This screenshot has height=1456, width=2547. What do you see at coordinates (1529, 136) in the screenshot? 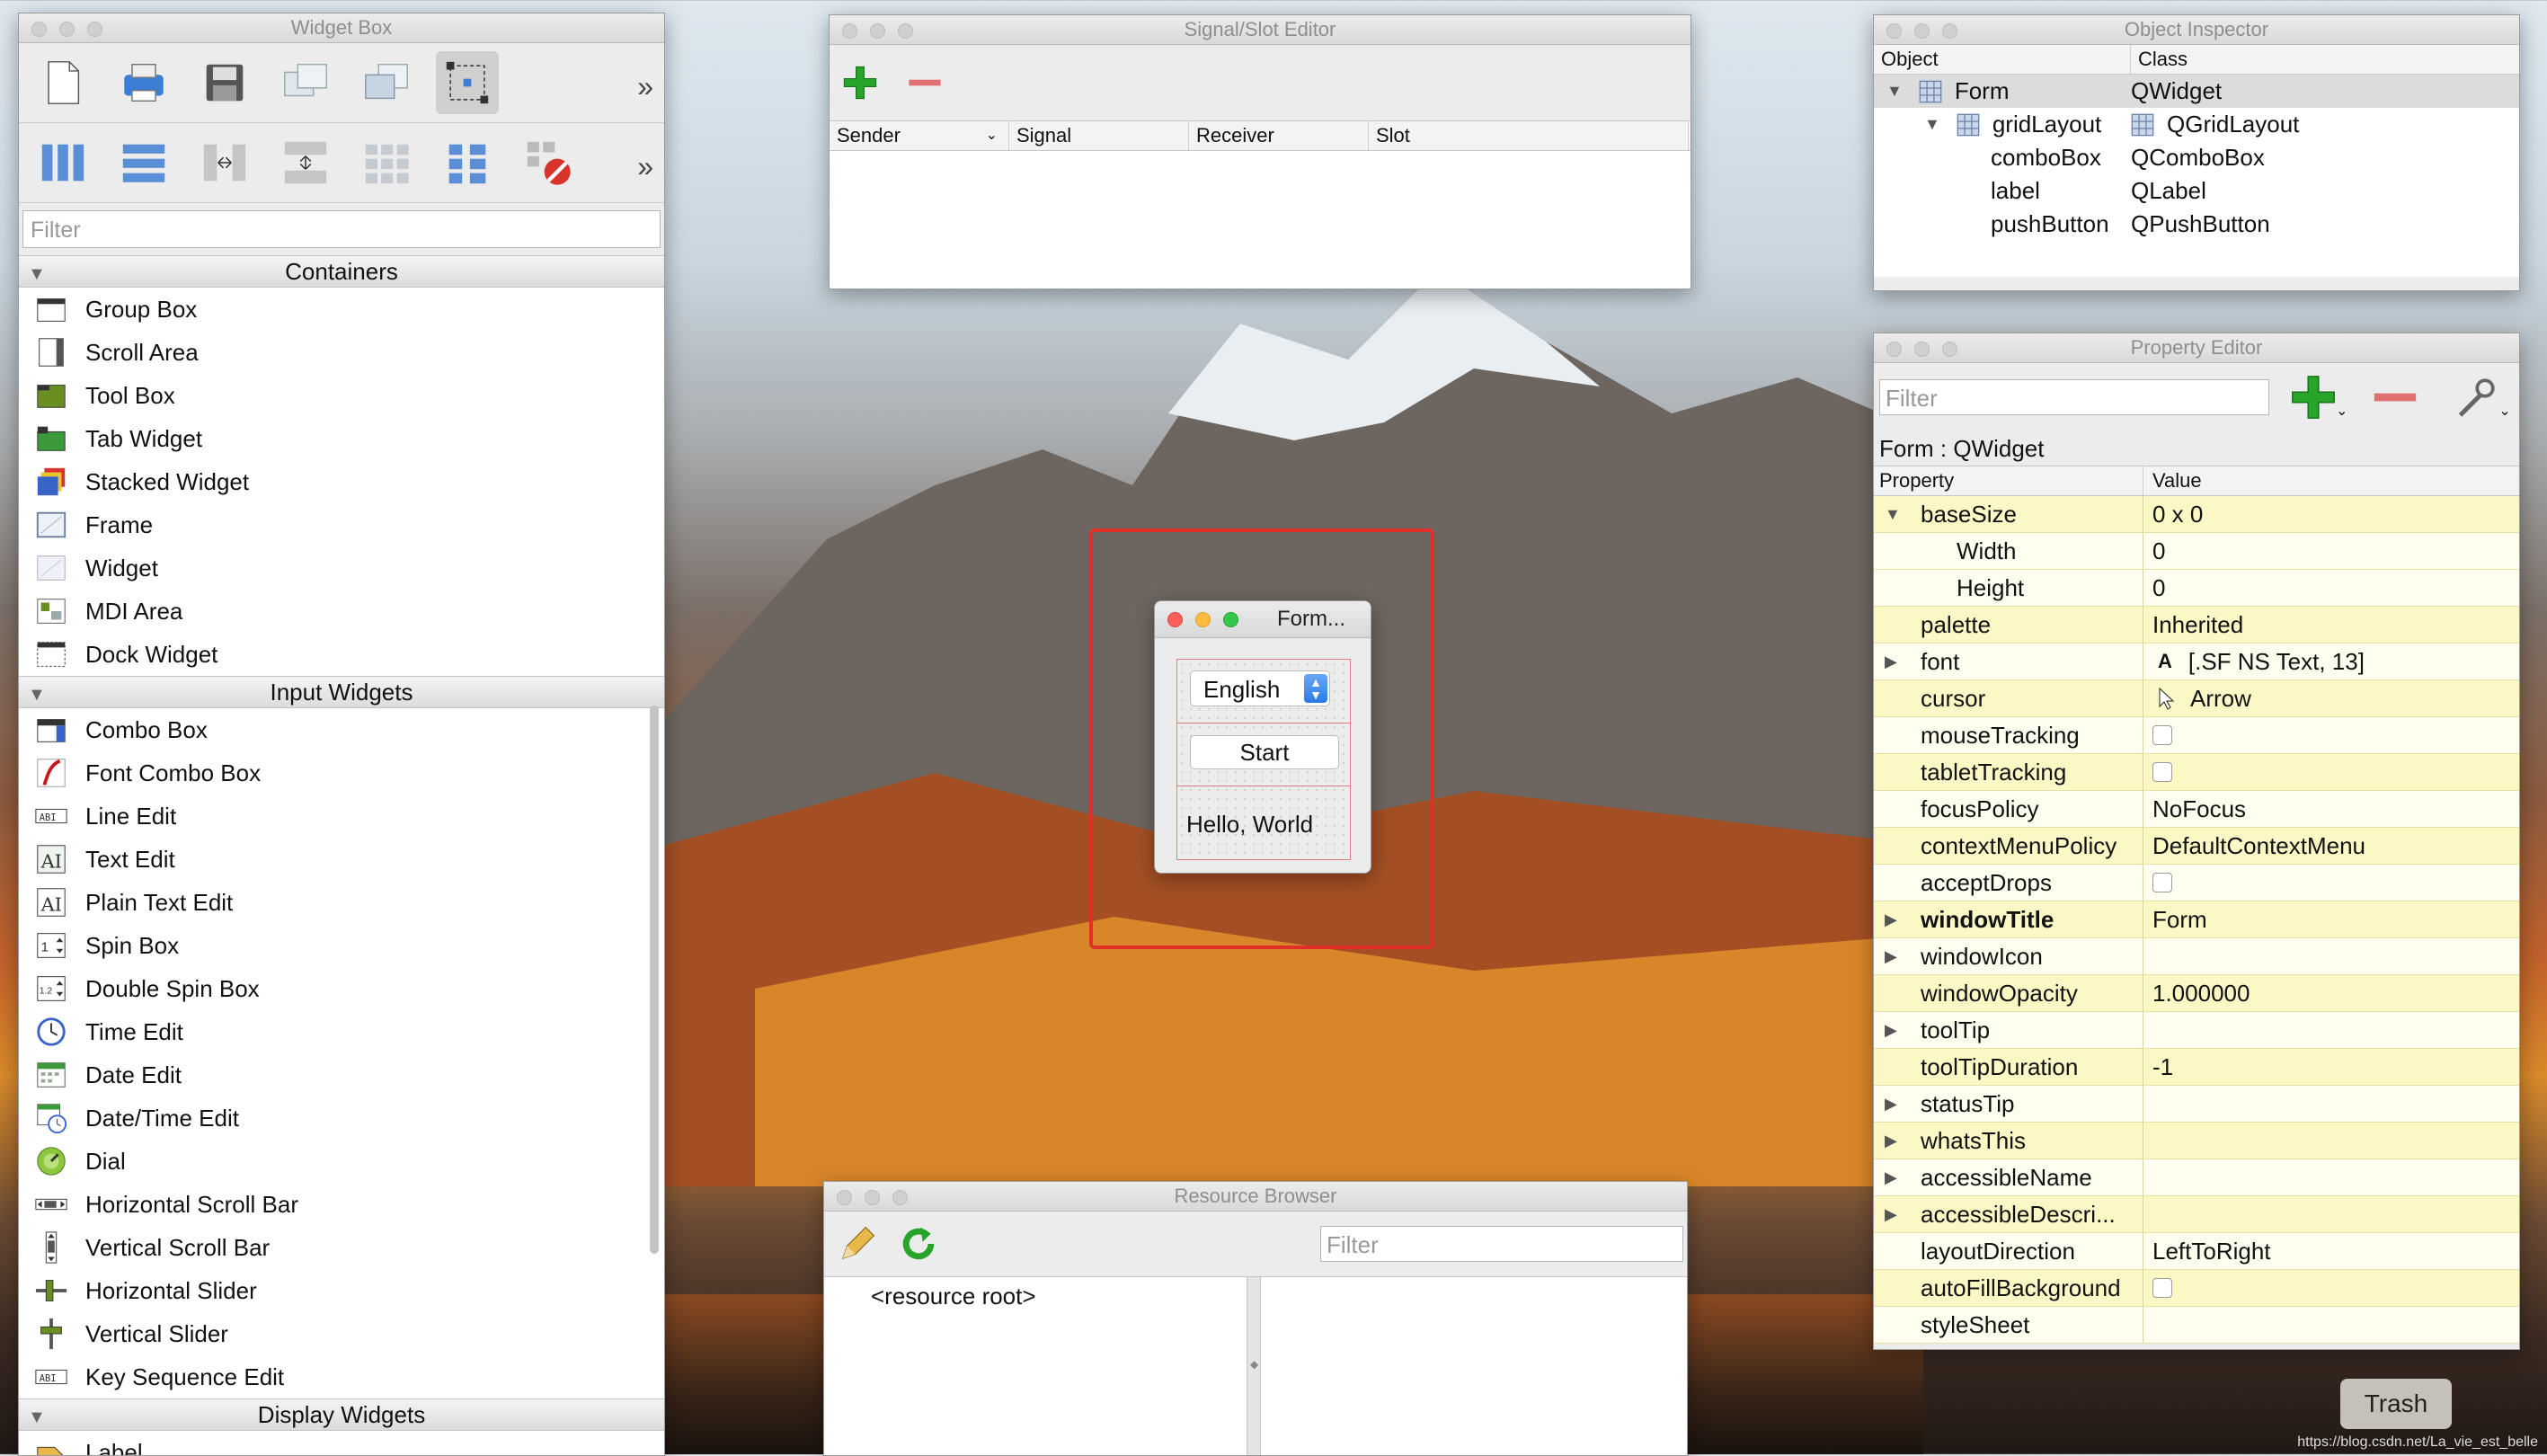
I see `column-slot: Slot` at bounding box center [1529, 136].